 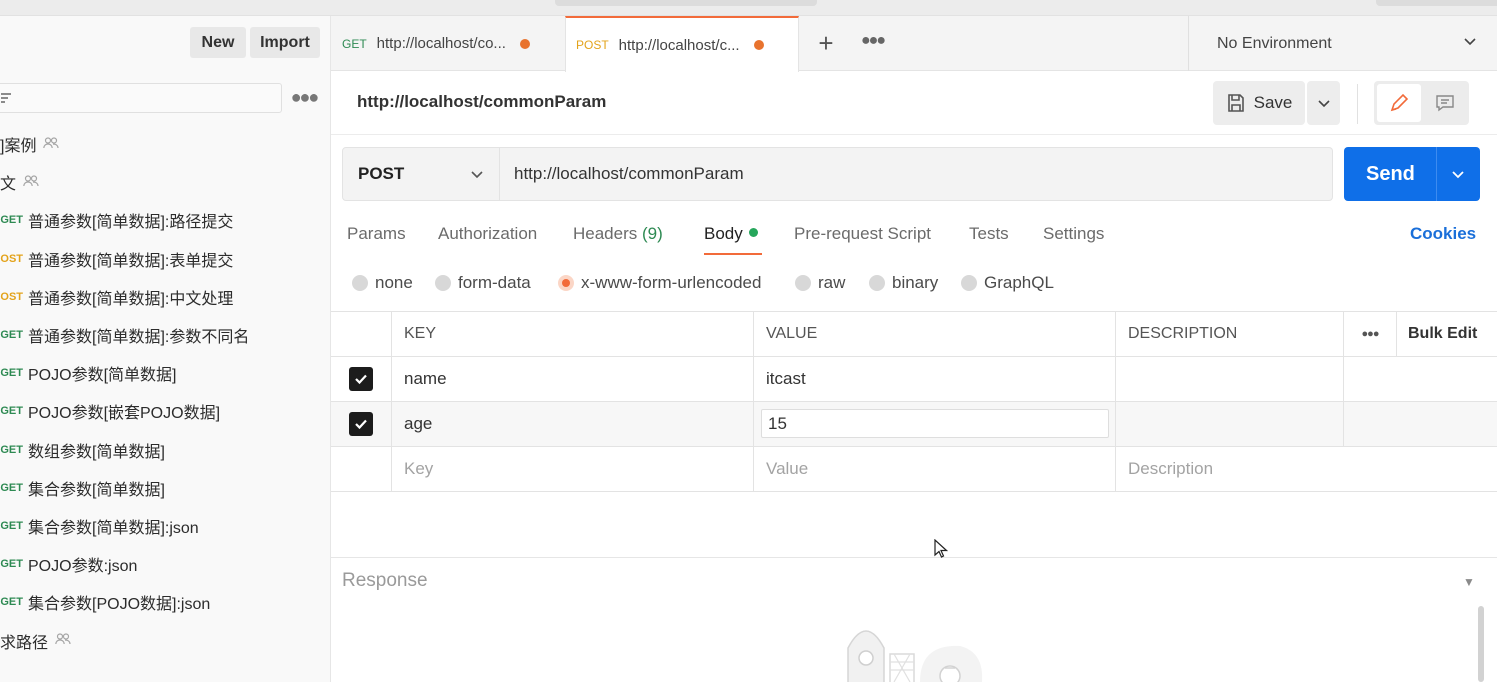 I want to click on sidebar-request-item: POST 普通参数[简单数据]:中文处理, so click(x=165, y=297).